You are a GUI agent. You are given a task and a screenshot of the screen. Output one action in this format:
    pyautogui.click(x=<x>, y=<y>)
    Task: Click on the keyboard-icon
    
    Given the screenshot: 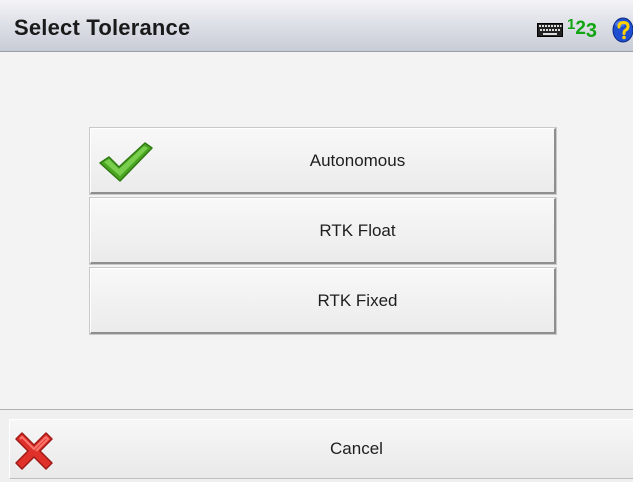 What is the action you would take?
    pyautogui.click(x=550, y=30)
    